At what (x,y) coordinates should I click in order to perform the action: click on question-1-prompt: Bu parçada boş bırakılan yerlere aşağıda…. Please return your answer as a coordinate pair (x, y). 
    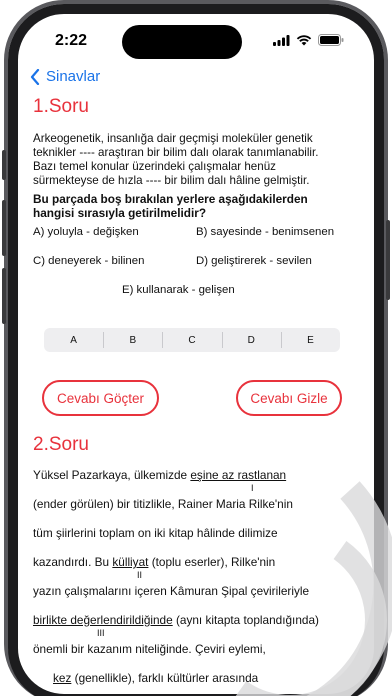
    Looking at the image, I should click on (191, 206).